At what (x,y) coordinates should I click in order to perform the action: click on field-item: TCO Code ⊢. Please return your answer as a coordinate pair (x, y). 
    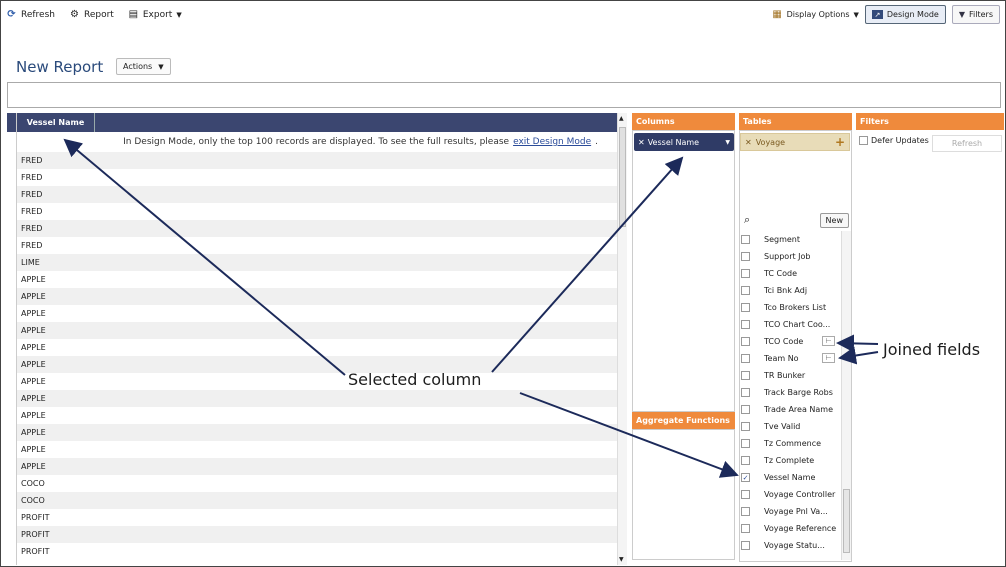
    Looking at the image, I should click on (791, 341).